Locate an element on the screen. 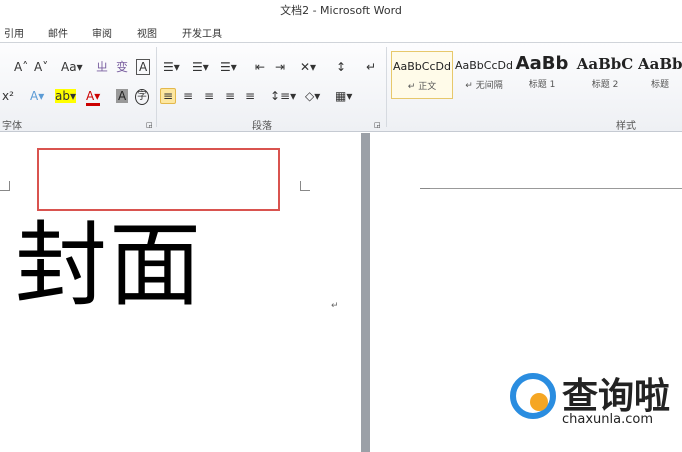 The height and width of the screenshot is (452, 682). increase-indent-button: ⇥ is located at coordinates (280, 67).